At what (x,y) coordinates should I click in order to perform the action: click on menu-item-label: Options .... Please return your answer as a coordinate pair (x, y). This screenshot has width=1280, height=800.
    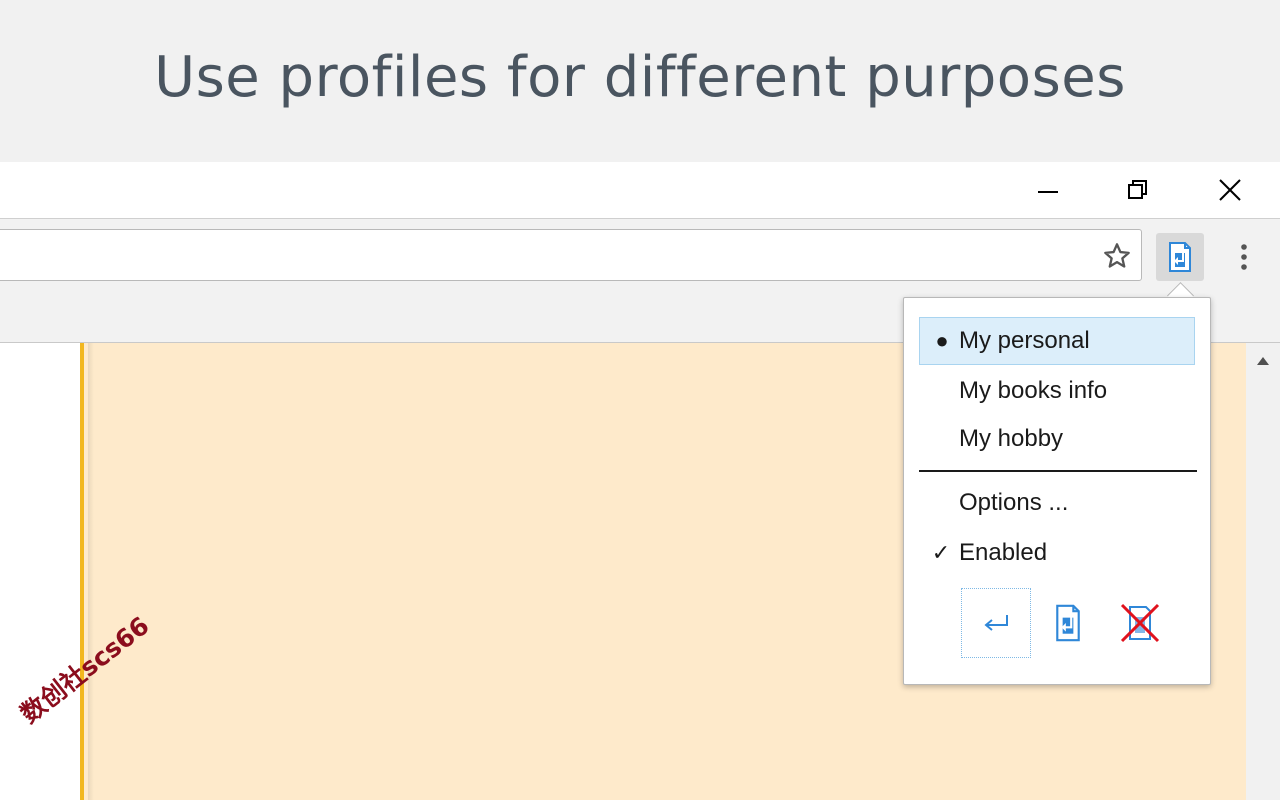
    Looking at the image, I should click on (1014, 502).